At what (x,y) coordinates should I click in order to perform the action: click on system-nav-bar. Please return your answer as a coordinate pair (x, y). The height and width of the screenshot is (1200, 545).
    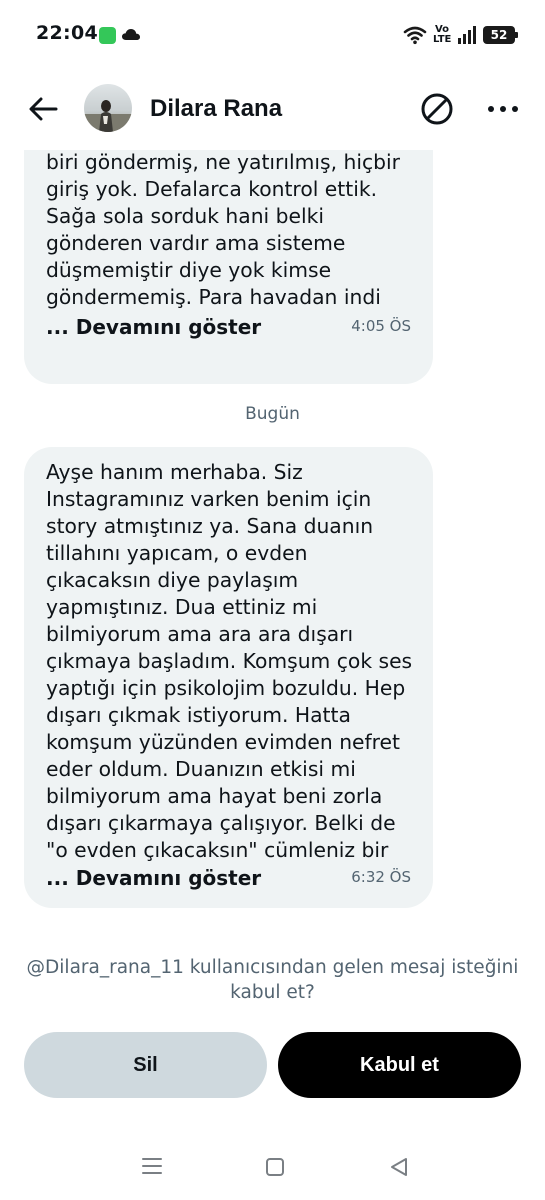
    Looking at the image, I should click on (272, 1170).